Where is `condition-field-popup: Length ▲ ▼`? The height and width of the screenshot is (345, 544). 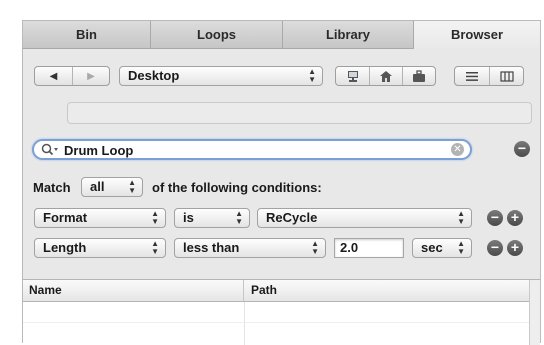 condition-field-popup: Length ▲ ▼ is located at coordinates (100, 248).